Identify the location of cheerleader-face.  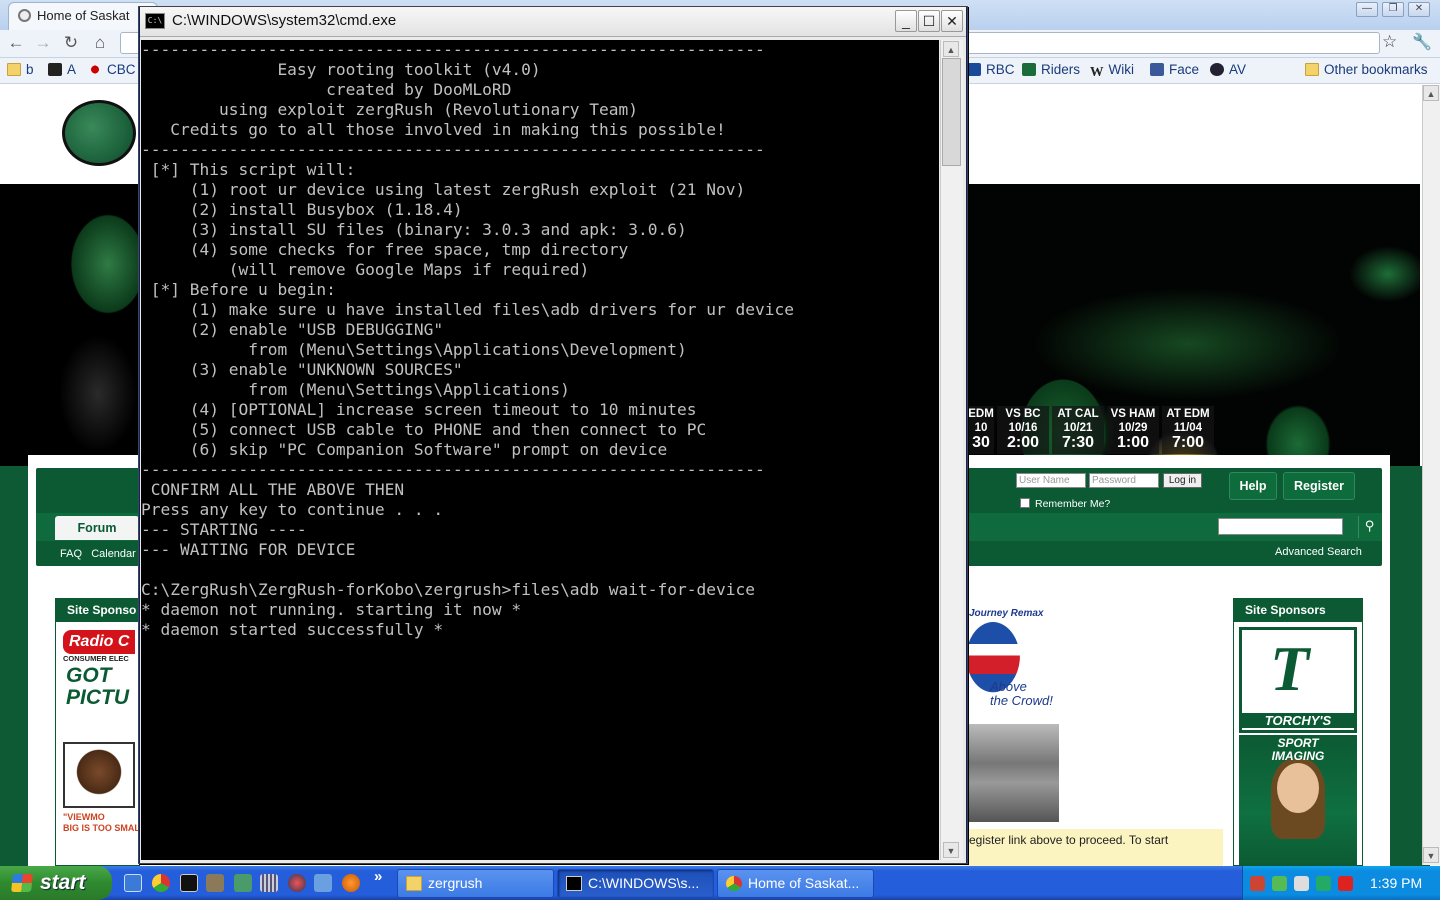
(1298, 788).